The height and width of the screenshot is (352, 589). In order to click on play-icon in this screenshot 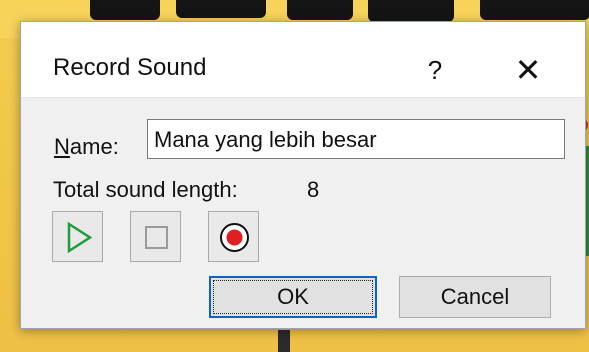, I will do `click(80, 237)`.